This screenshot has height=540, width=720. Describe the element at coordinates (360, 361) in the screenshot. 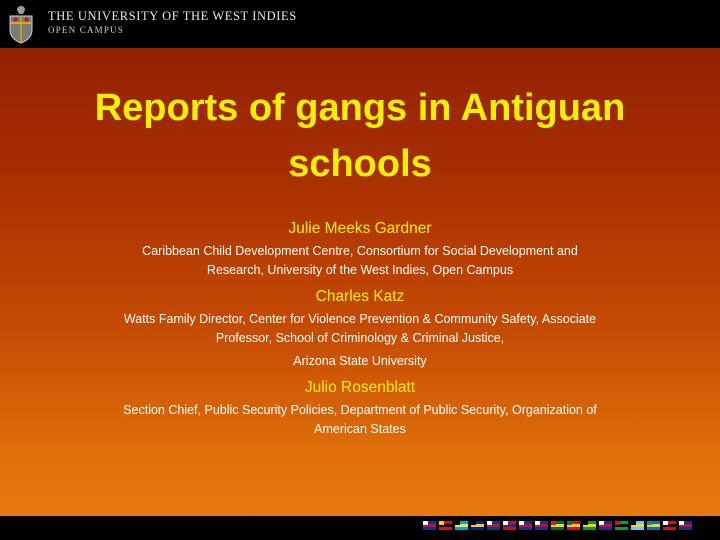

I see `affiliation-line: Arizona State University` at that location.